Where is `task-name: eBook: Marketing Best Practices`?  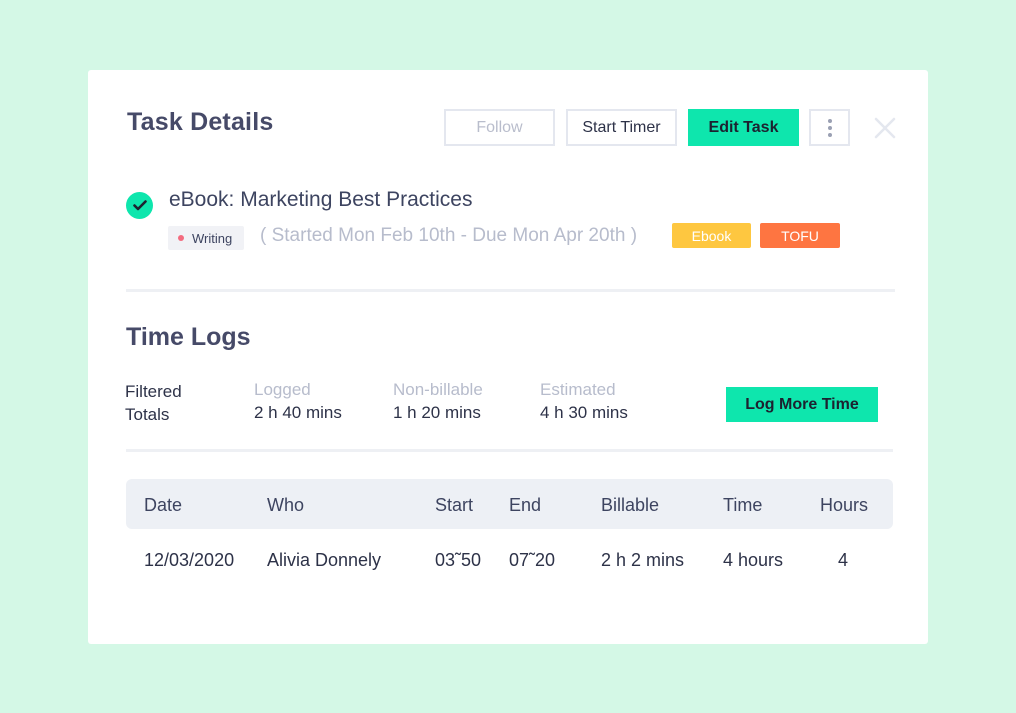
task-name: eBook: Marketing Best Practices is located at coordinates (321, 199).